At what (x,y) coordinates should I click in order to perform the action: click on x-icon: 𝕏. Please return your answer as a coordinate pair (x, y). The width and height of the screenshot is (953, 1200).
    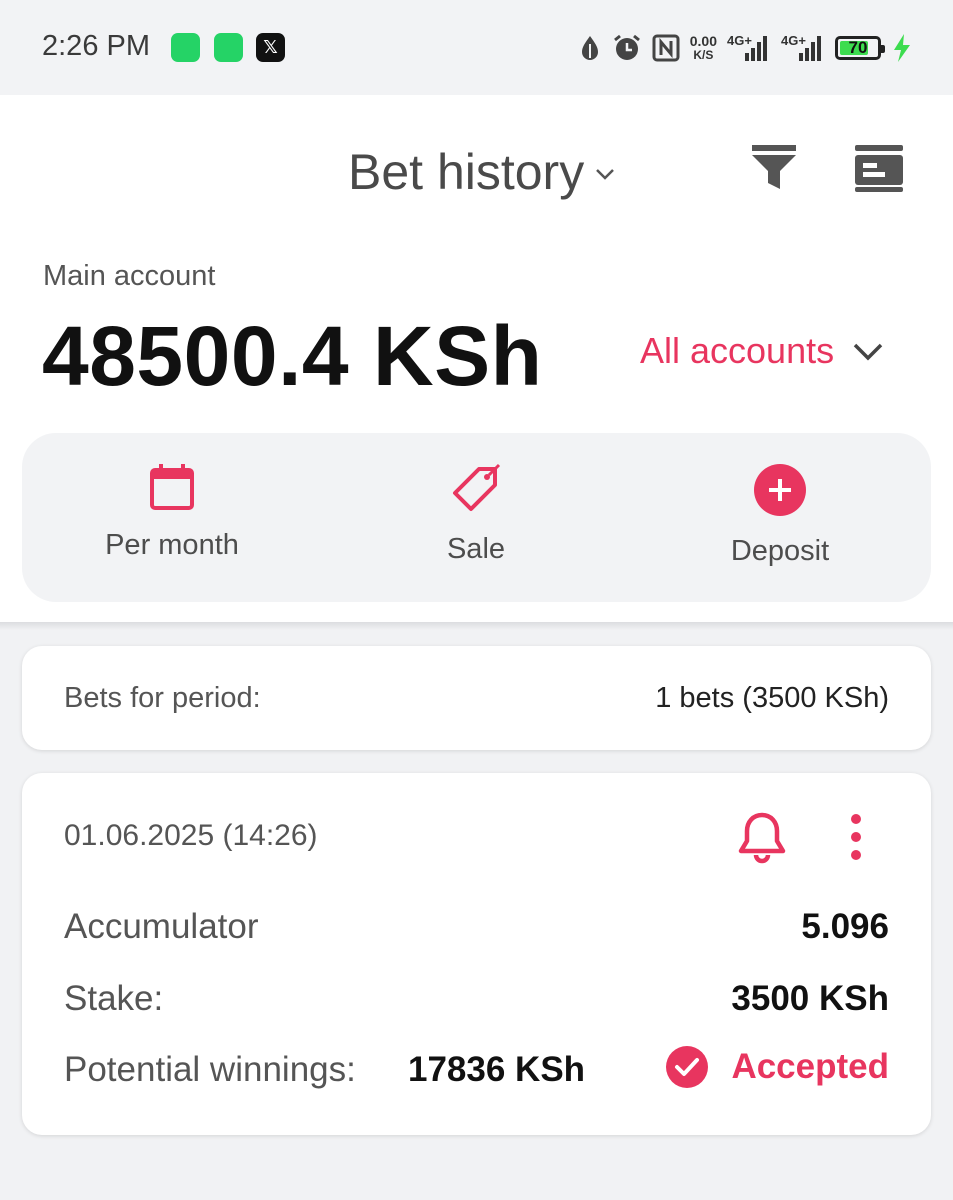
    Looking at the image, I should click on (270, 47).